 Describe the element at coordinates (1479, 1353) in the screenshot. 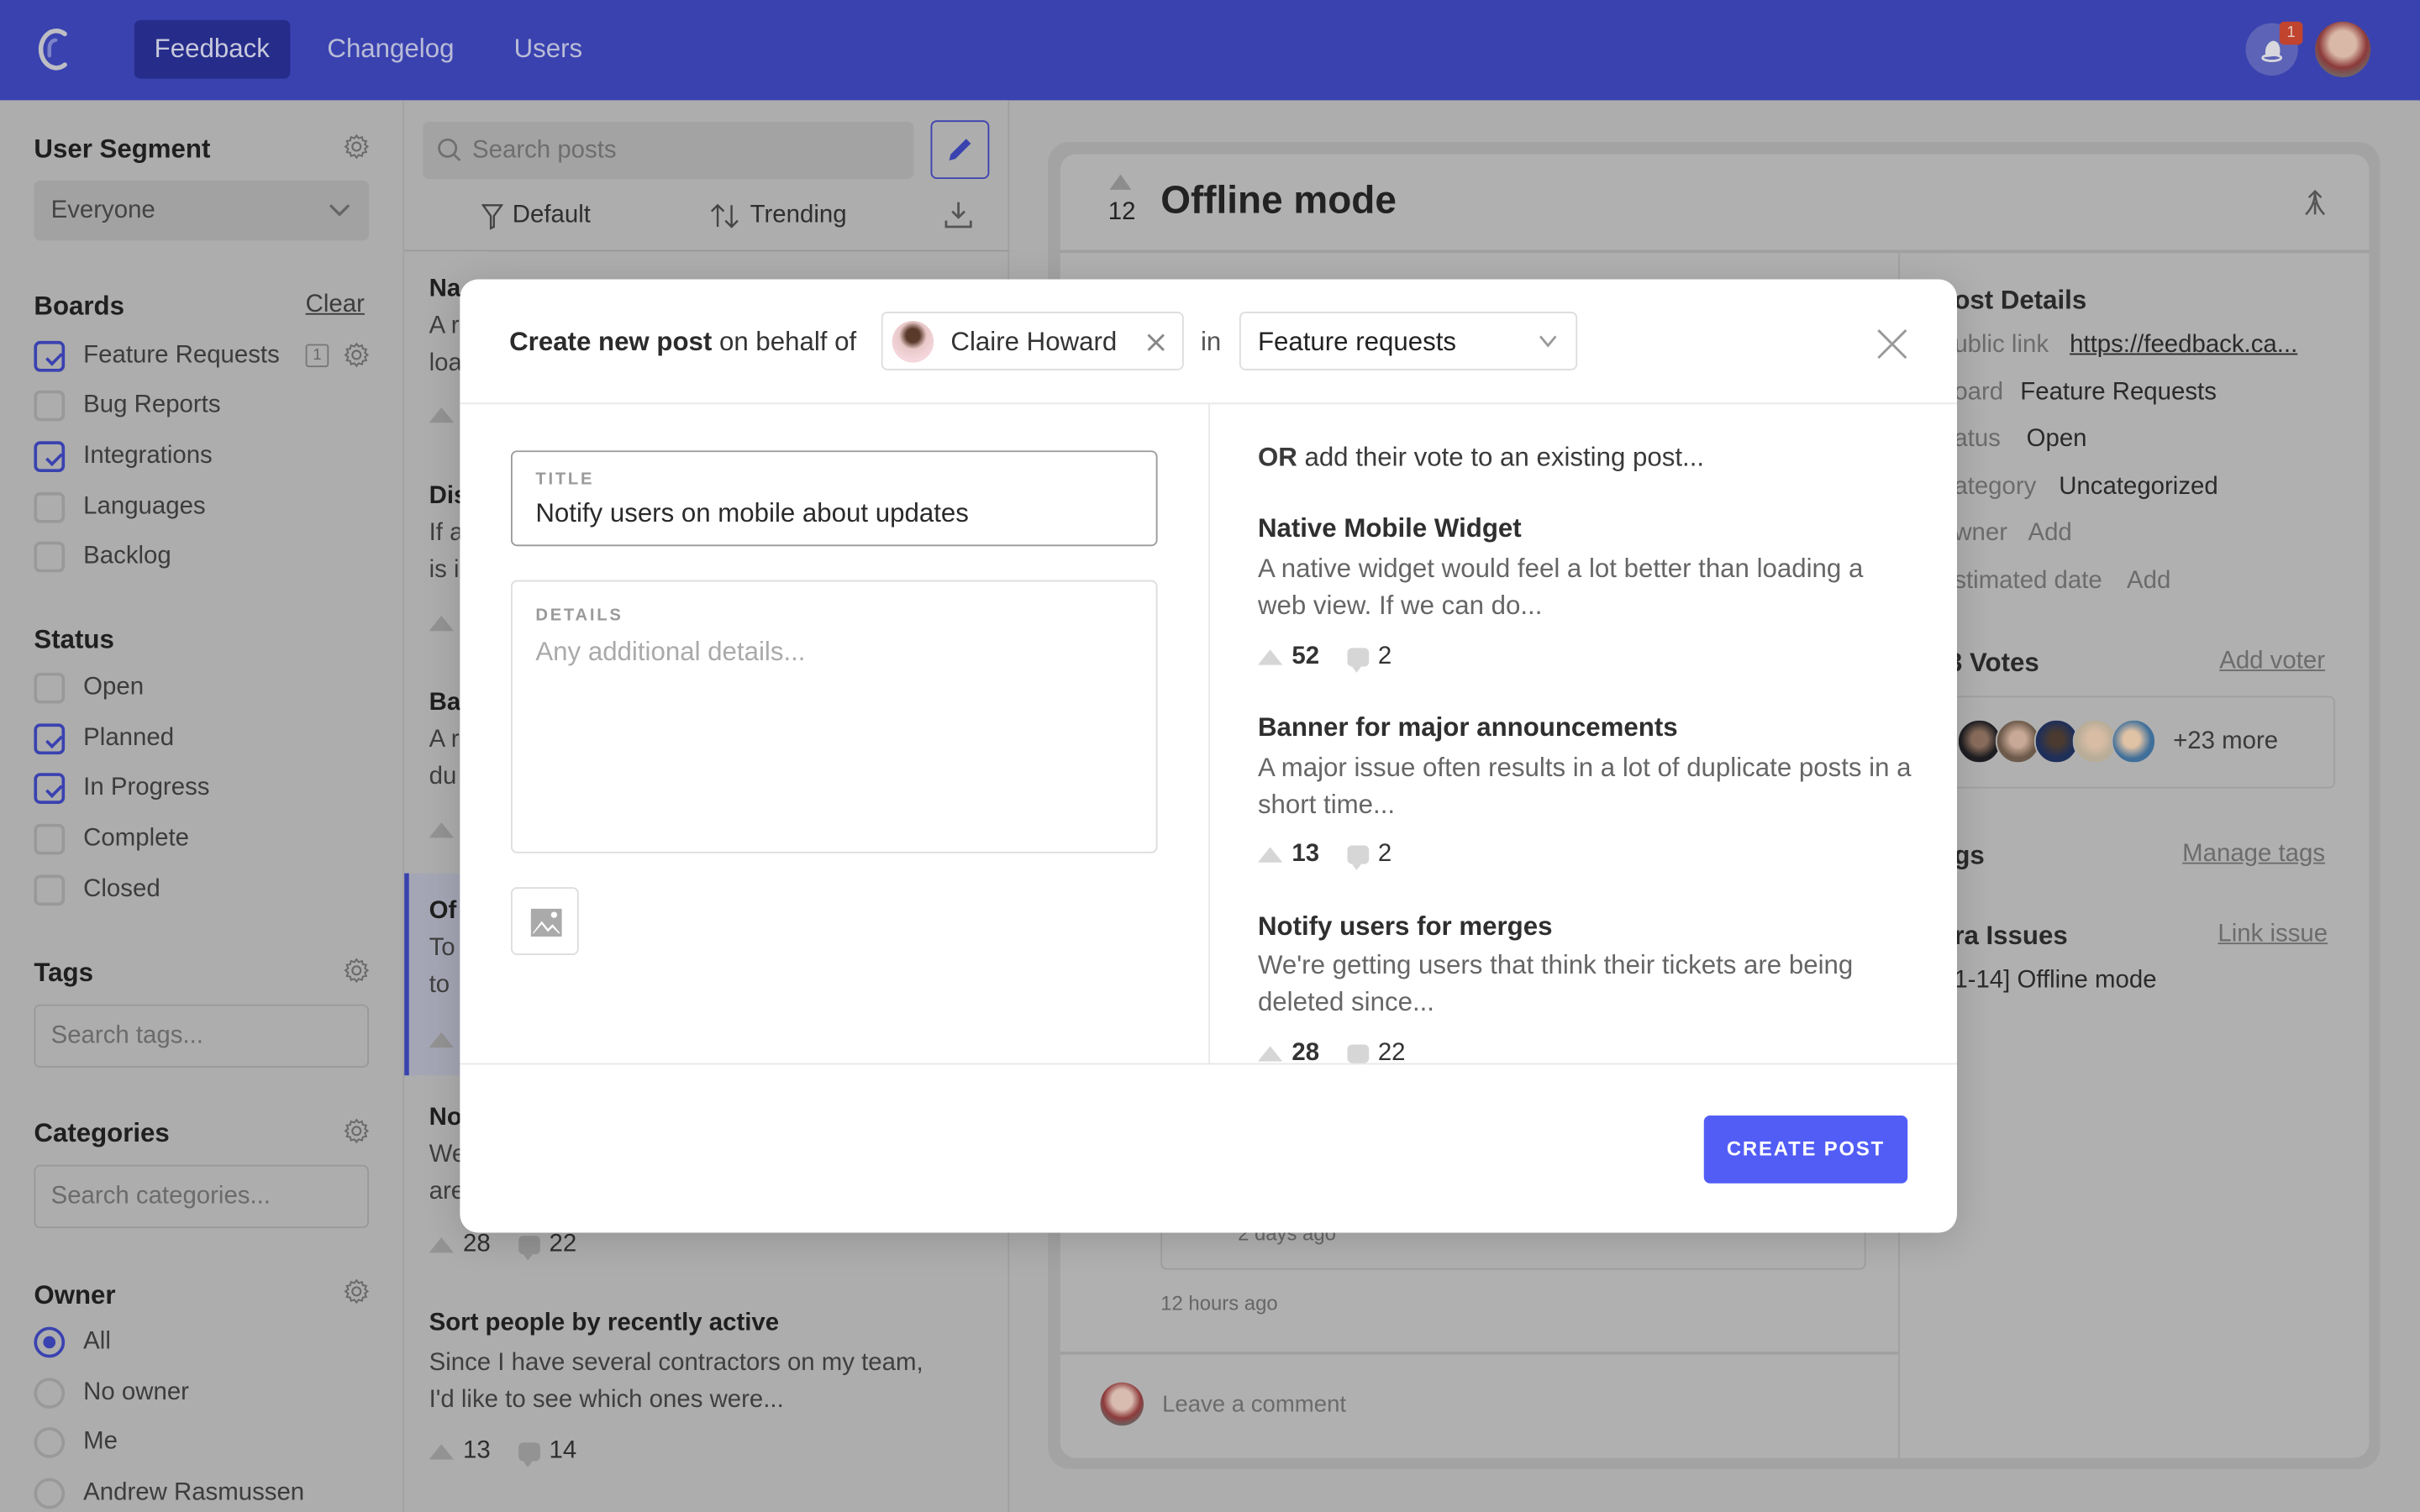

I see `divider` at that location.